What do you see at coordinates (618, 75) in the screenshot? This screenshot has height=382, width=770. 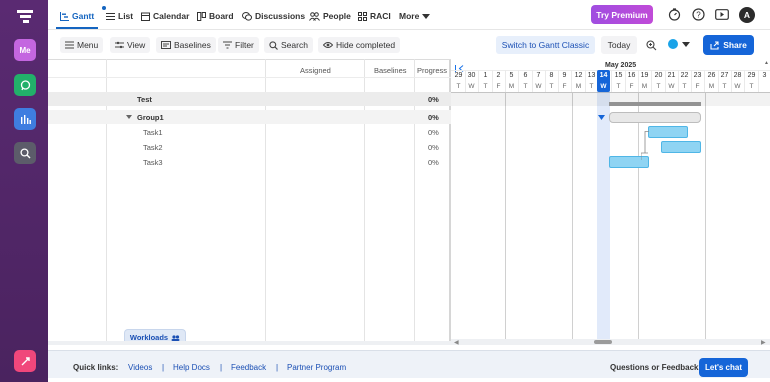 I see `day-number: 15` at bounding box center [618, 75].